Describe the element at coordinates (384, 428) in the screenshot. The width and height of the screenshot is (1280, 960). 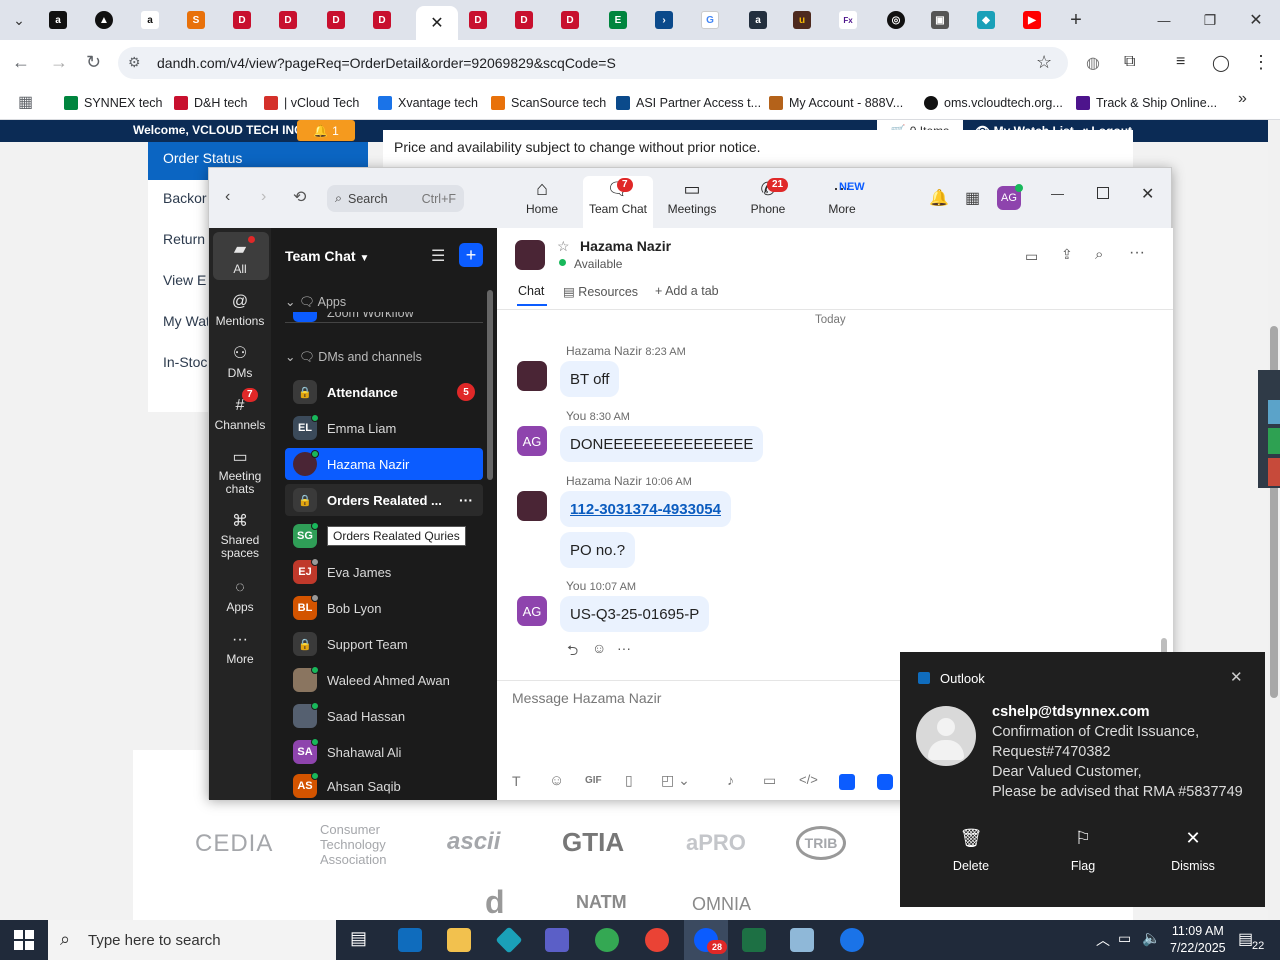
I see `list-item-emma-liam: EL Emma Liam` at that location.